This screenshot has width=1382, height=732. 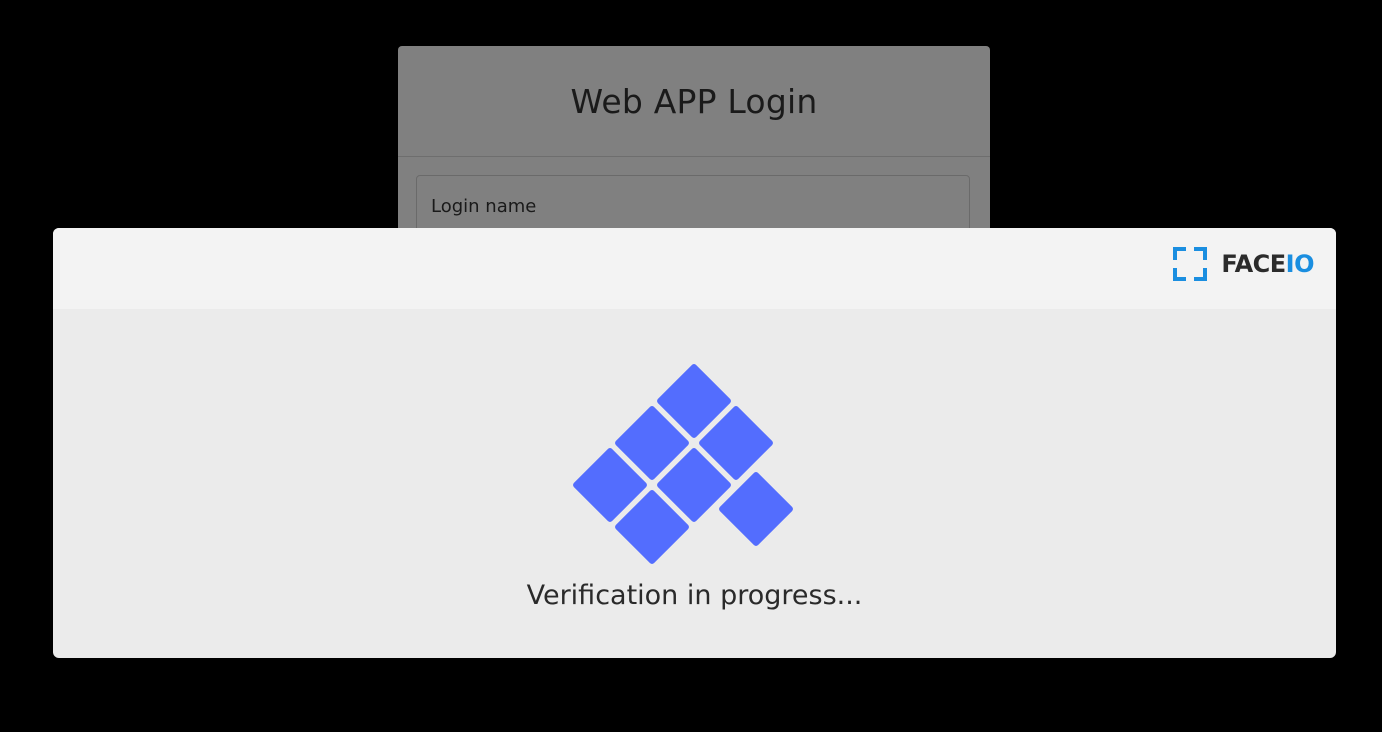 What do you see at coordinates (484, 206) in the screenshot?
I see `login-name-placeholder: Login name` at bounding box center [484, 206].